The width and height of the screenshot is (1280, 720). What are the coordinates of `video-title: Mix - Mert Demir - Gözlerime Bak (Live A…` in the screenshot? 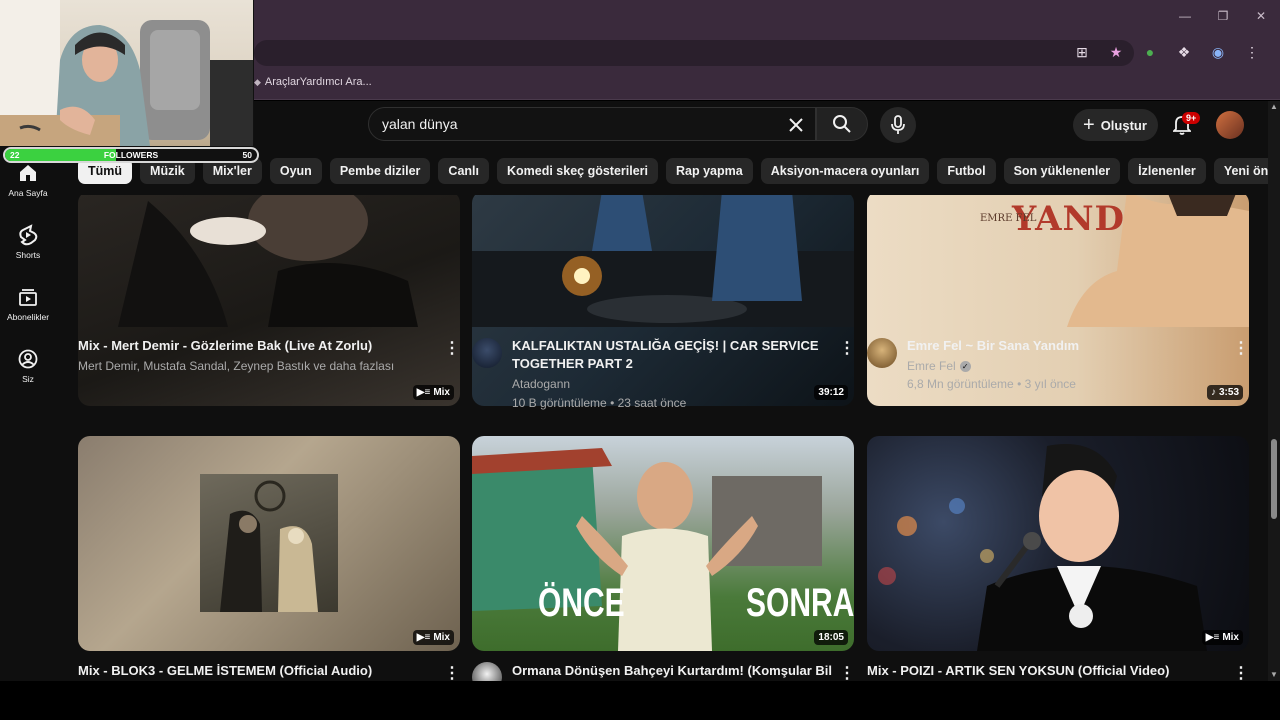 It's located at (253, 346).